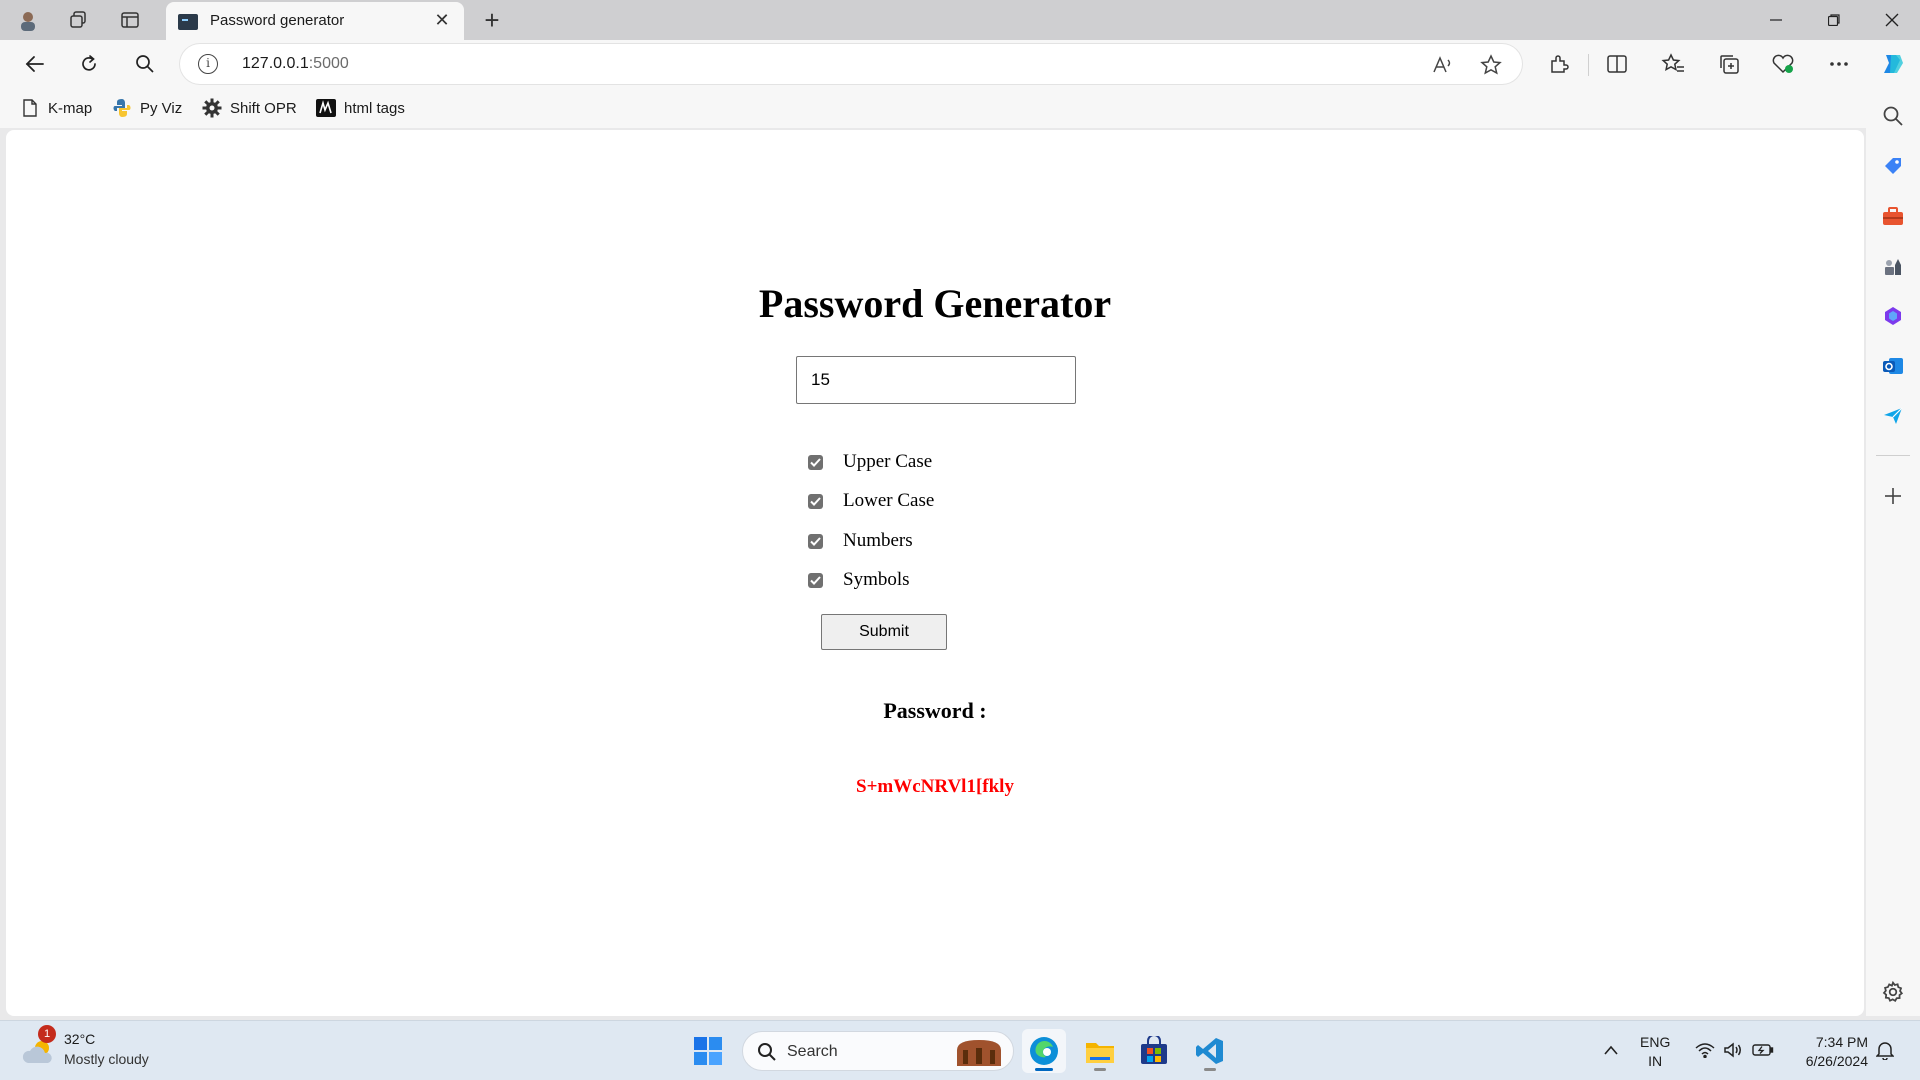  I want to click on favorite-html-tags: html tags, so click(360, 108).